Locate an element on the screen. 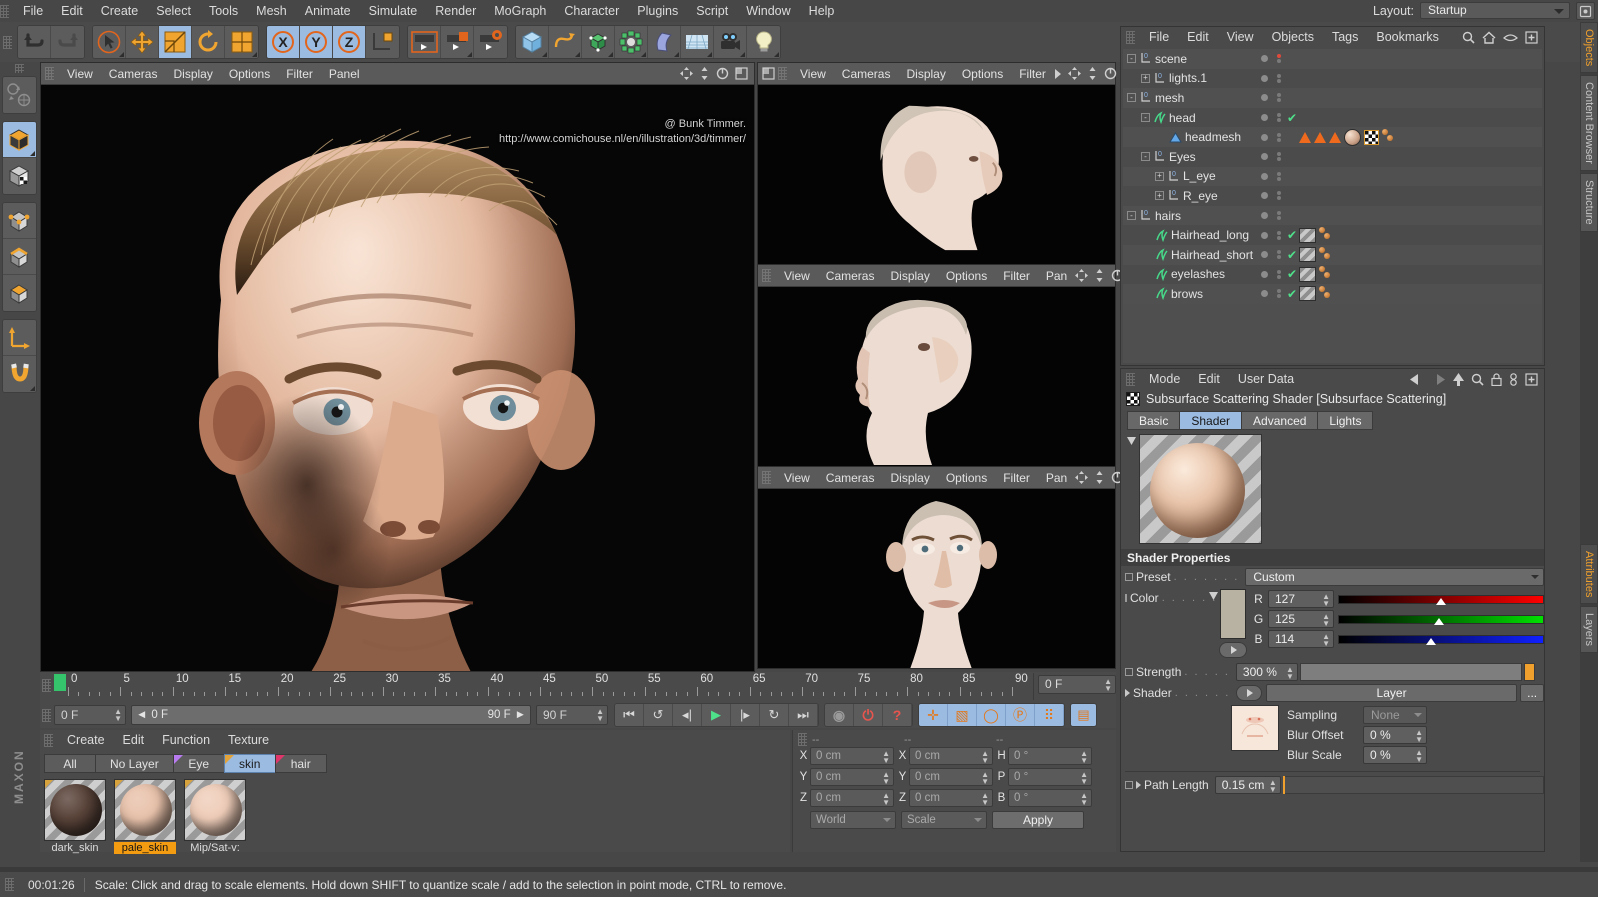  tab-lights: Lights is located at coordinates (1345, 420).